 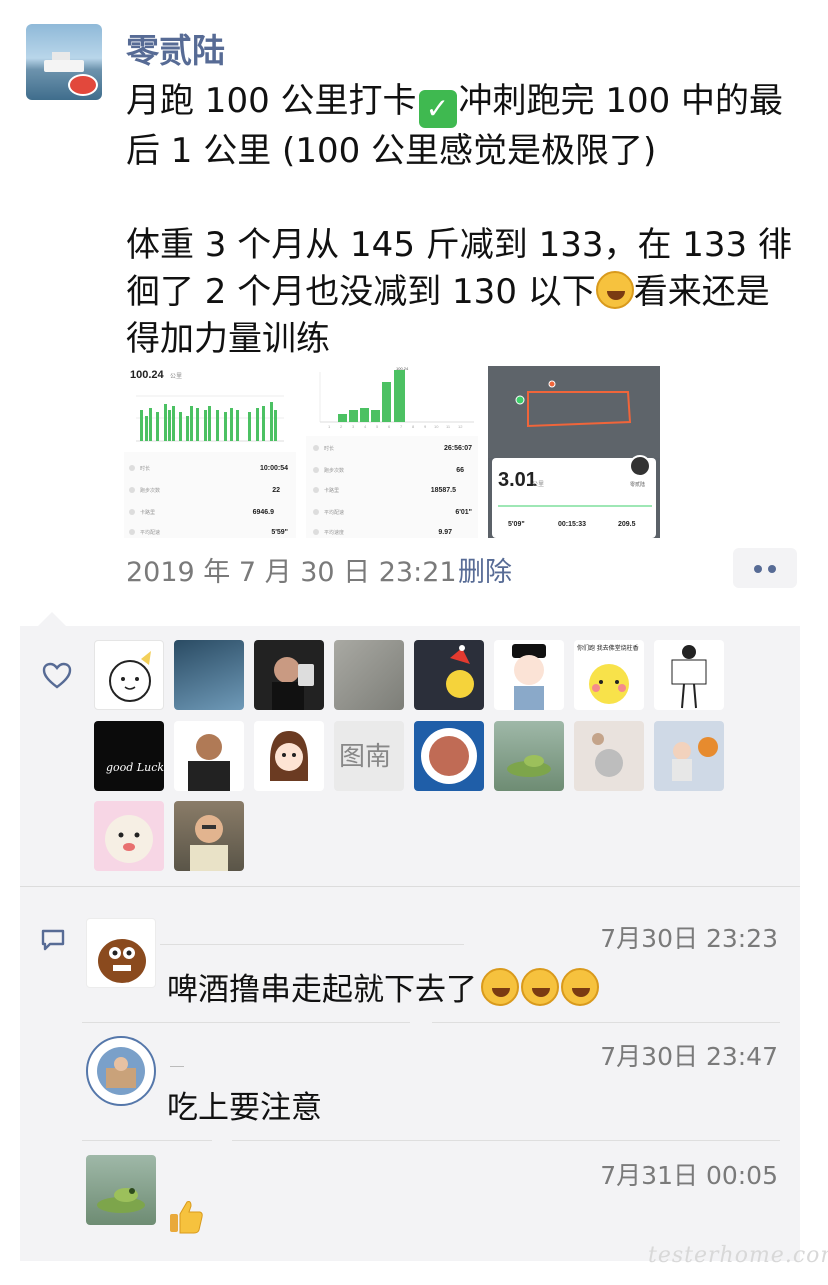 I want to click on comment-text: 啤酒撸串走起就下去了, so click(x=383, y=986).